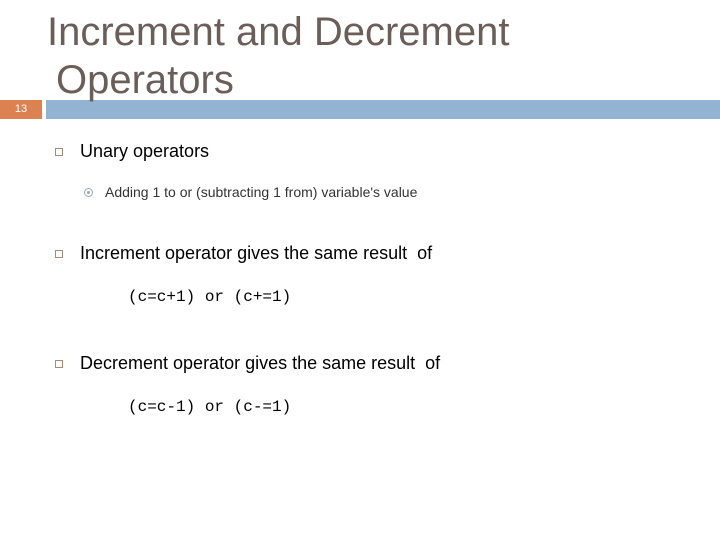 The image size is (720, 540). What do you see at coordinates (278, 32) in the screenshot?
I see `slide-title-line1: Increment and Decrement` at bounding box center [278, 32].